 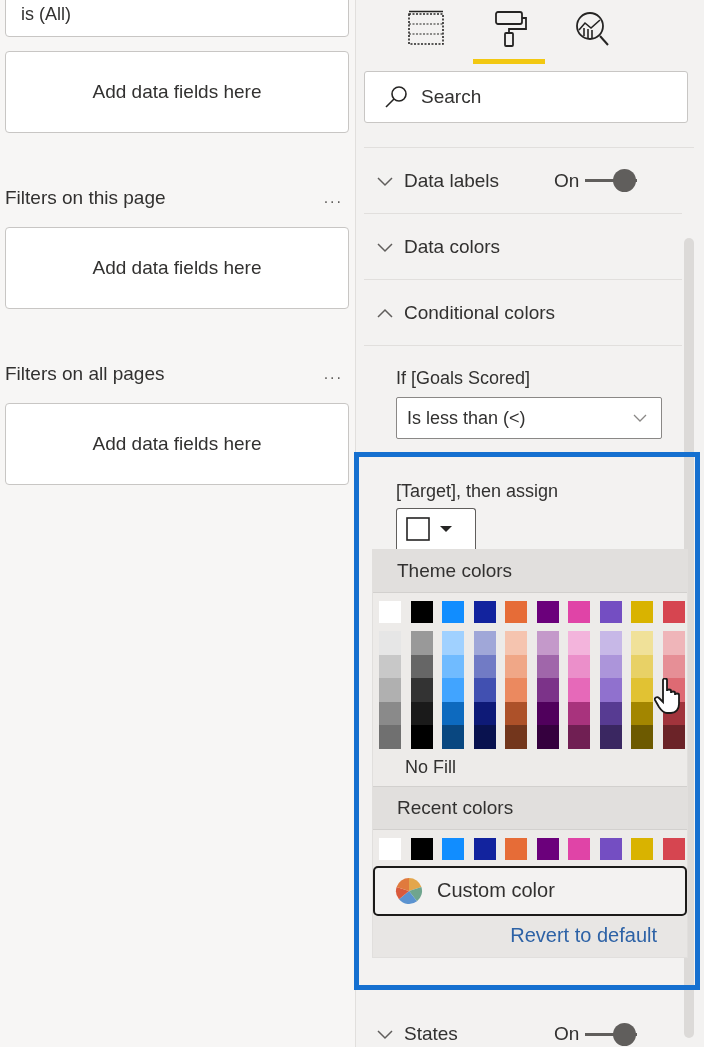 I want to click on theme-colors-header: Theme colors, so click(x=530, y=571).